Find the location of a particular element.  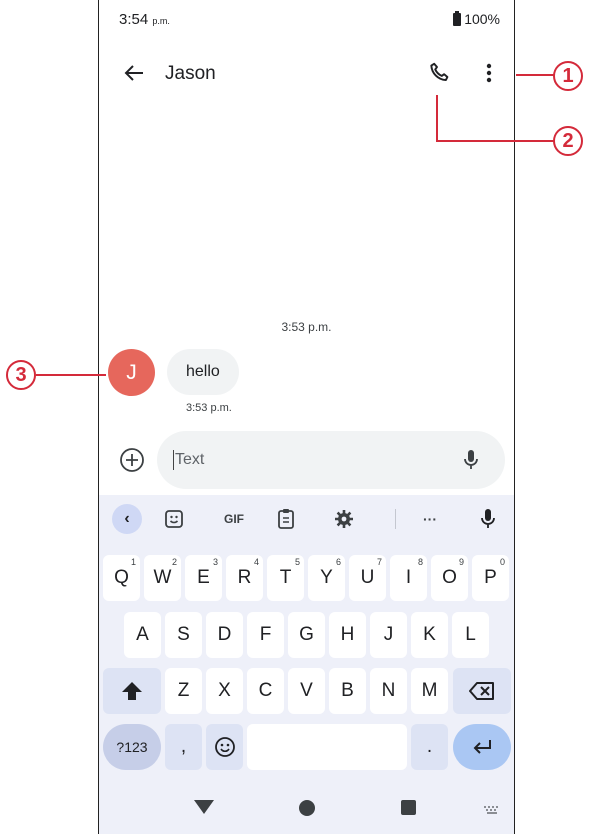

comma-key: , is located at coordinates (183, 747).